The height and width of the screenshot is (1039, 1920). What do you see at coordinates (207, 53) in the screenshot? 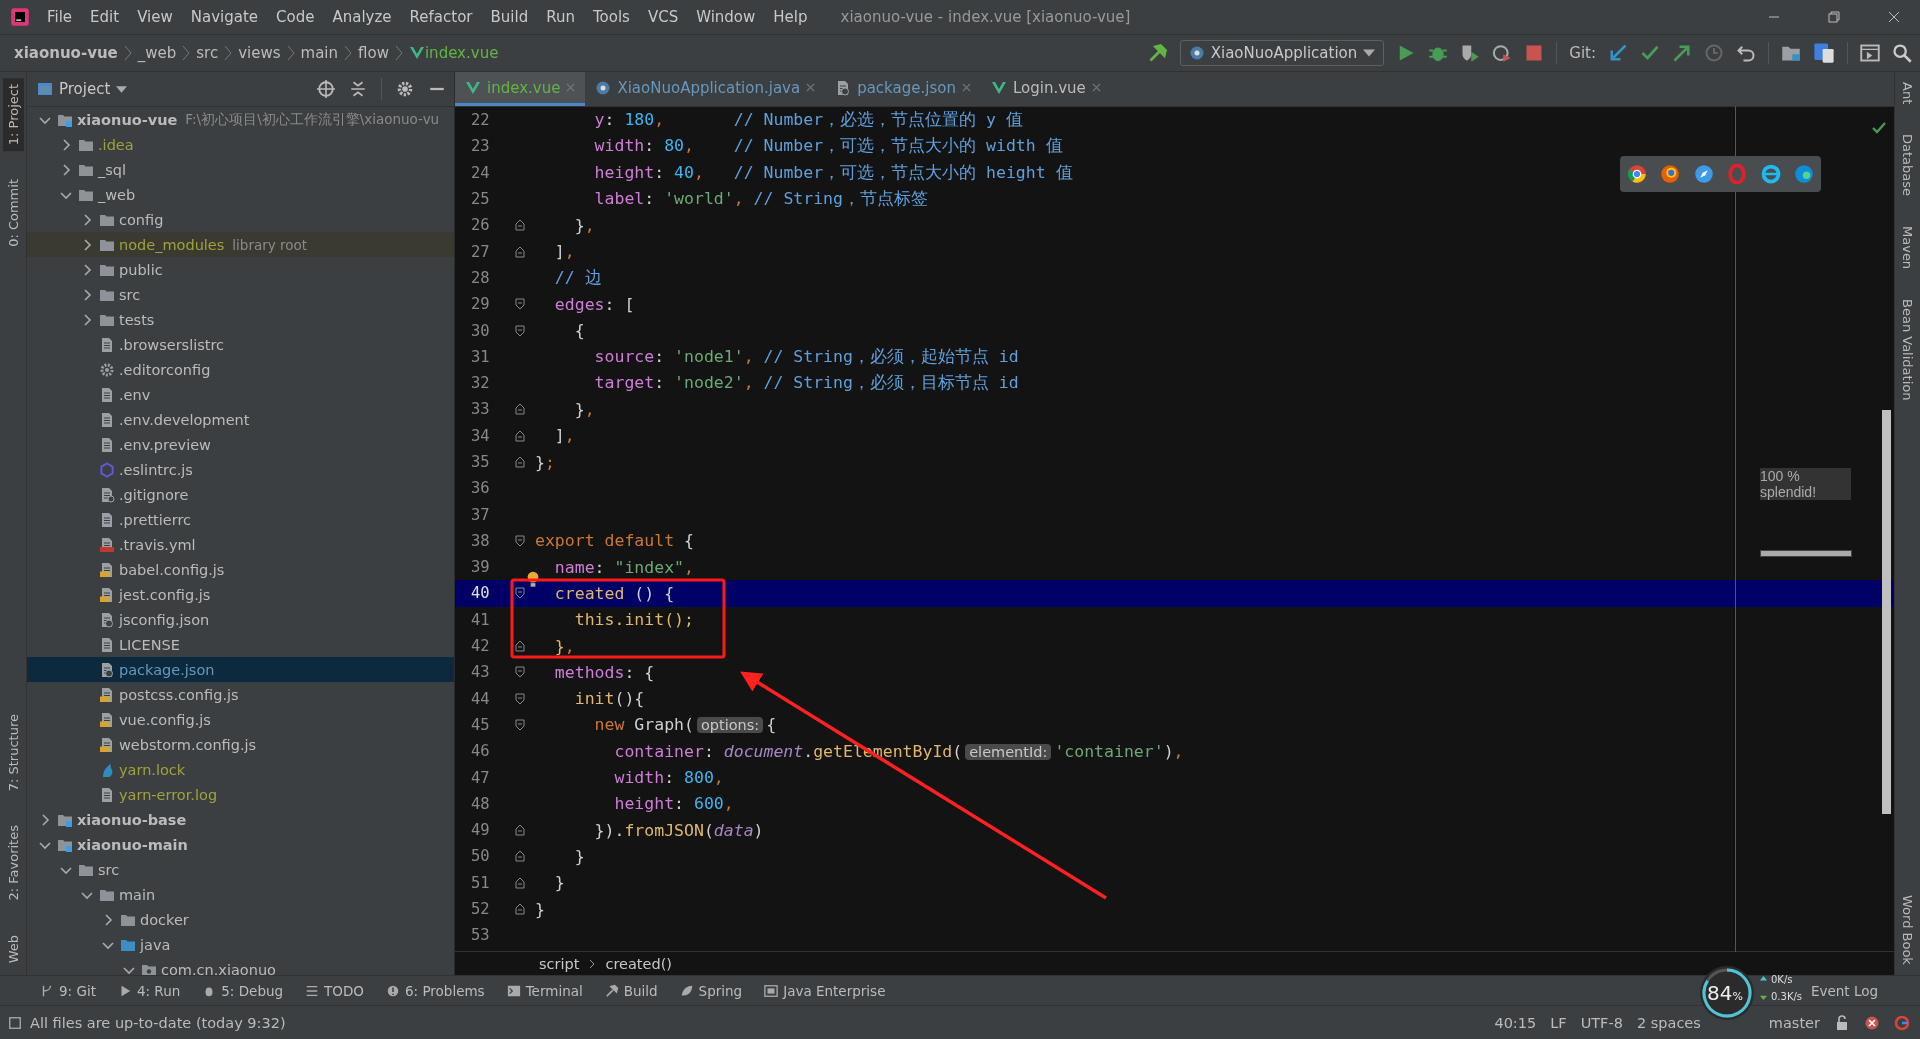
I see `breadcrumb-item: src` at bounding box center [207, 53].